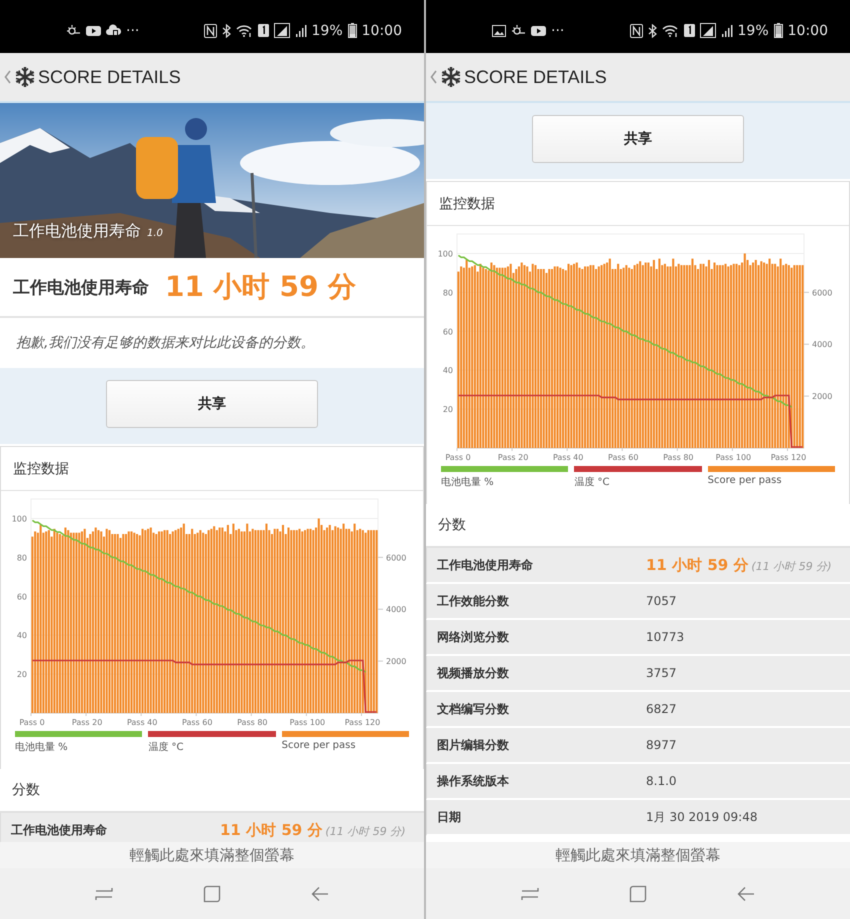 This screenshot has height=919, width=850. What do you see at coordinates (260, 287) in the screenshot?
I see `result-value: 11 小时 59 分` at bounding box center [260, 287].